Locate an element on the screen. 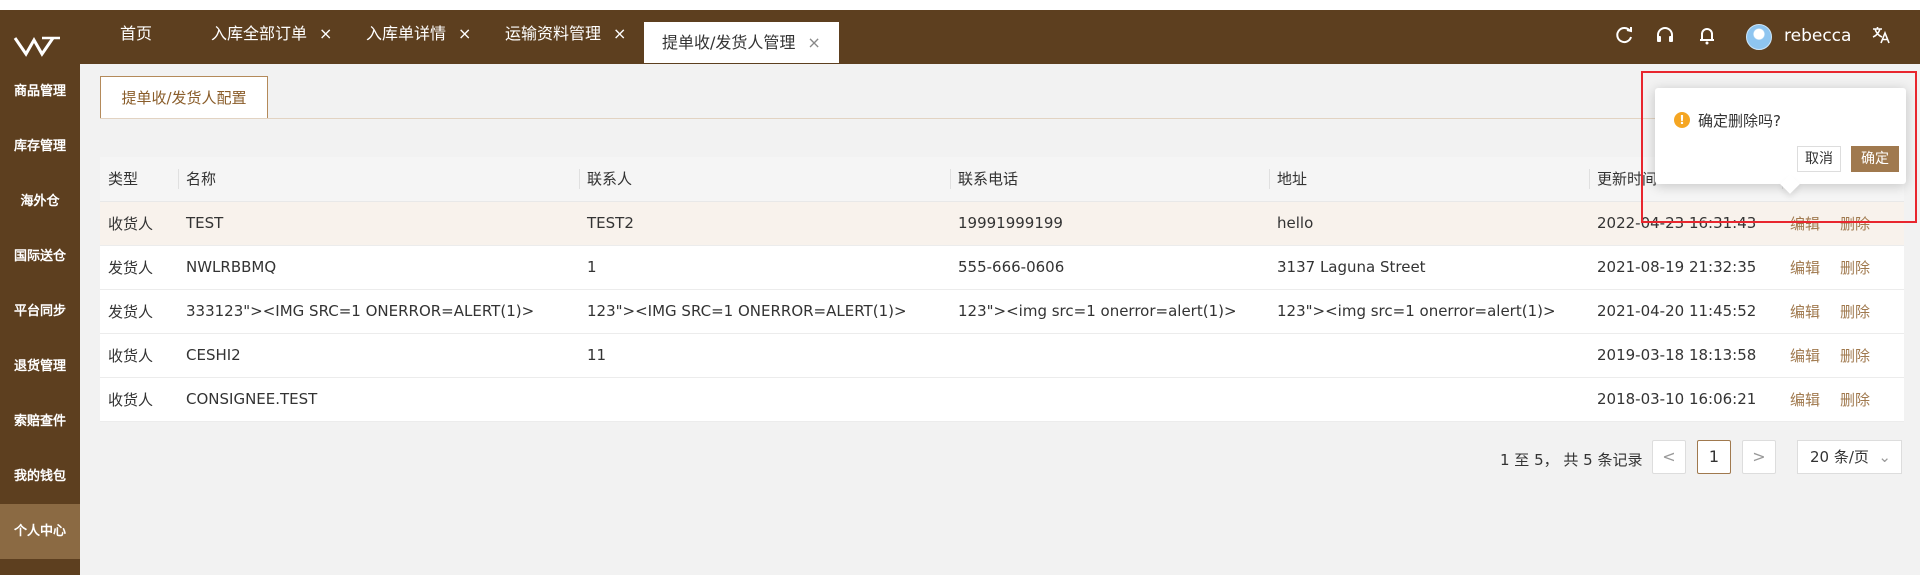 This screenshot has width=1920, height=575. prev-page-button: < is located at coordinates (1669, 457).